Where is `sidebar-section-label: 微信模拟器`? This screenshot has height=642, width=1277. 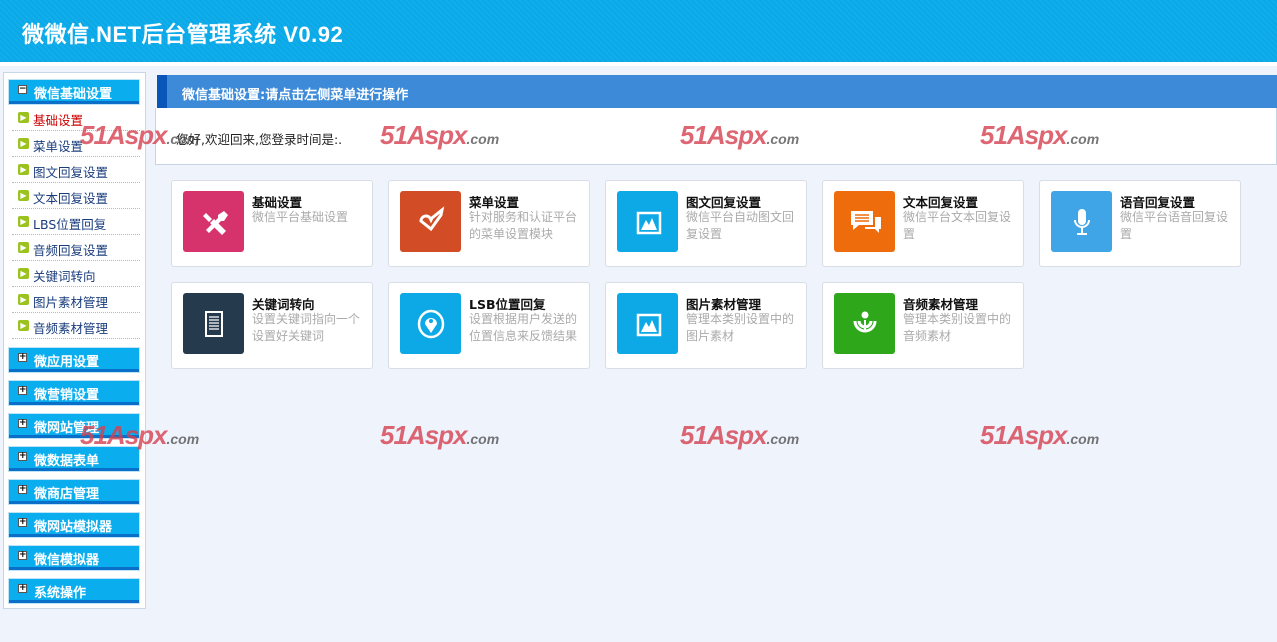
sidebar-section-label: 微信模拟器 is located at coordinates (67, 560).